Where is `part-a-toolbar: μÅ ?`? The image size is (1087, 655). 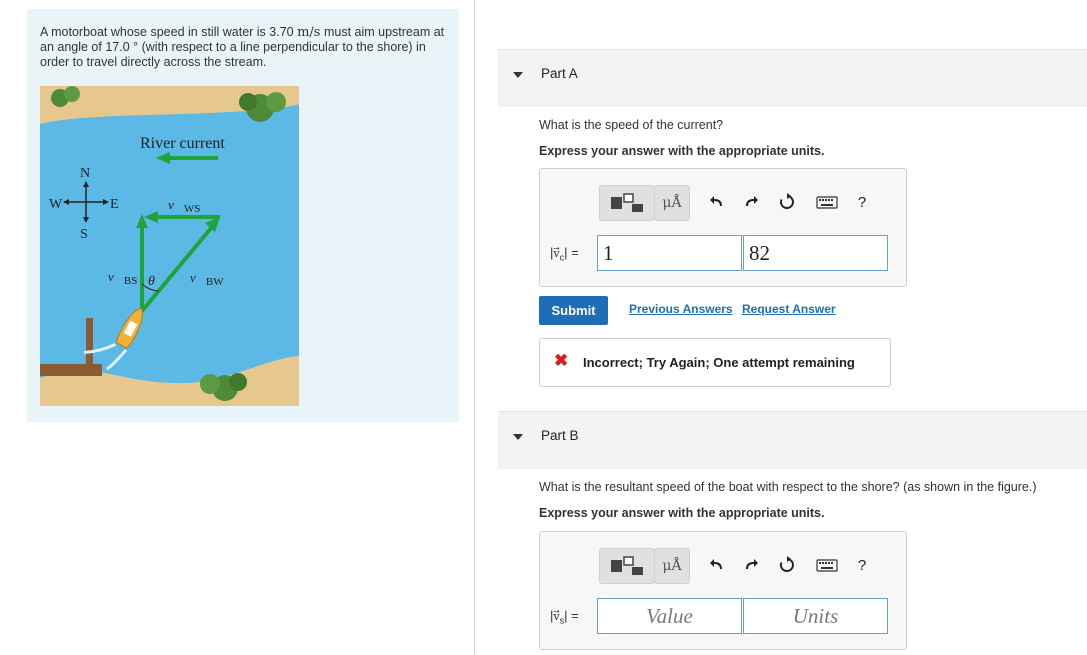
part-a-toolbar: μÅ ? is located at coordinates (749, 203).